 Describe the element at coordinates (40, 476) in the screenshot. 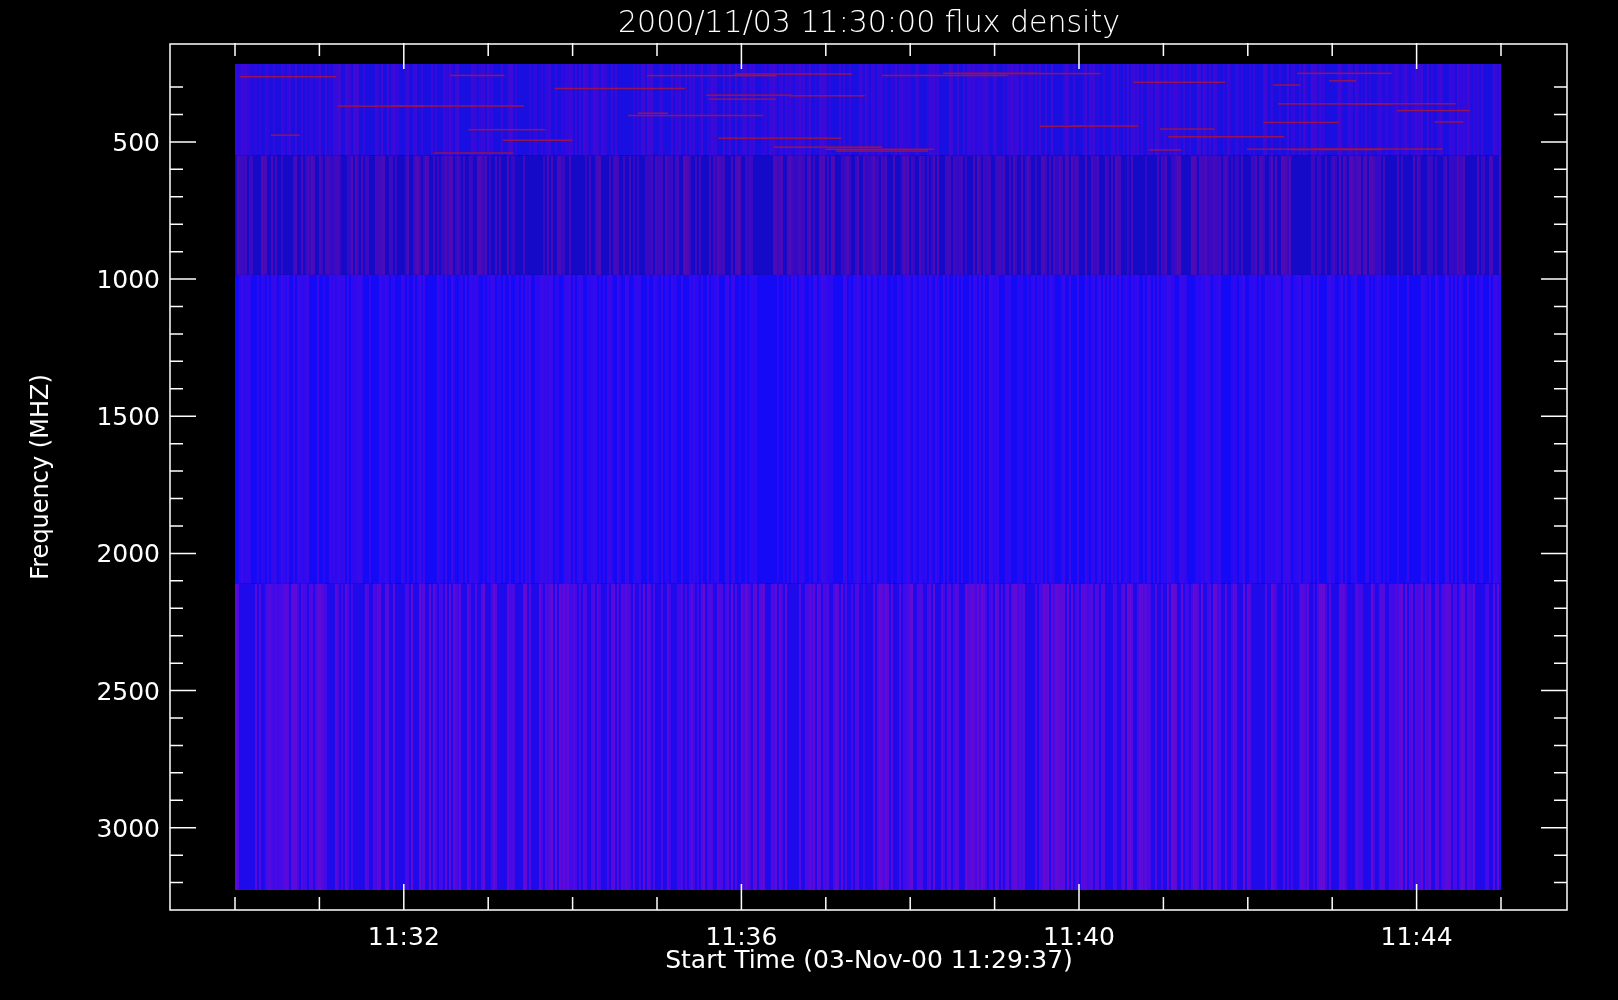

I see `y-axis-label: Frequency (MHZ)` at that location.